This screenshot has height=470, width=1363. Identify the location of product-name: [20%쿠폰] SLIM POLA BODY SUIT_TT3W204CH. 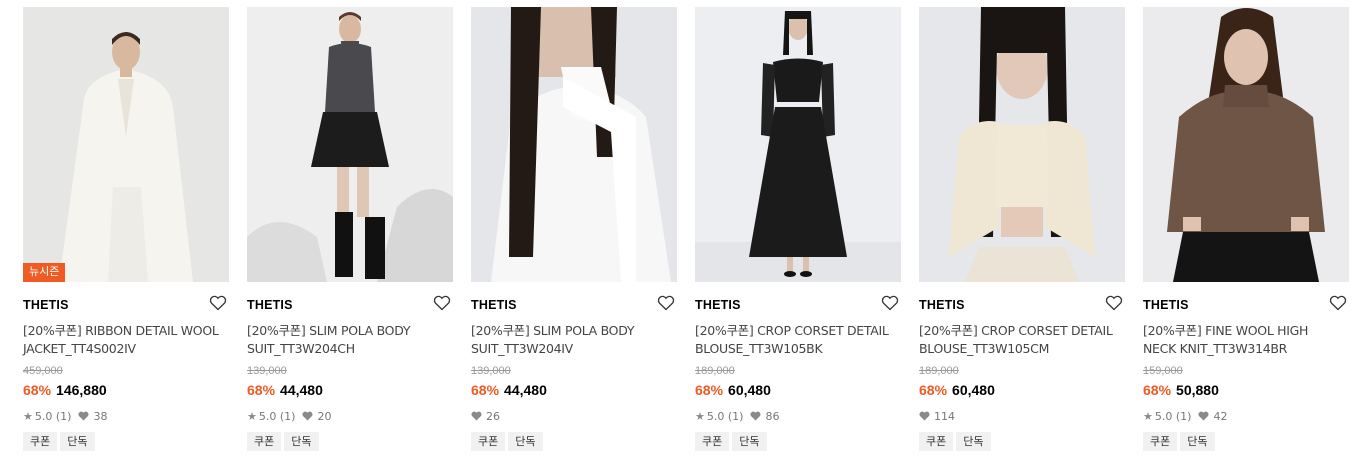
(347, 340).